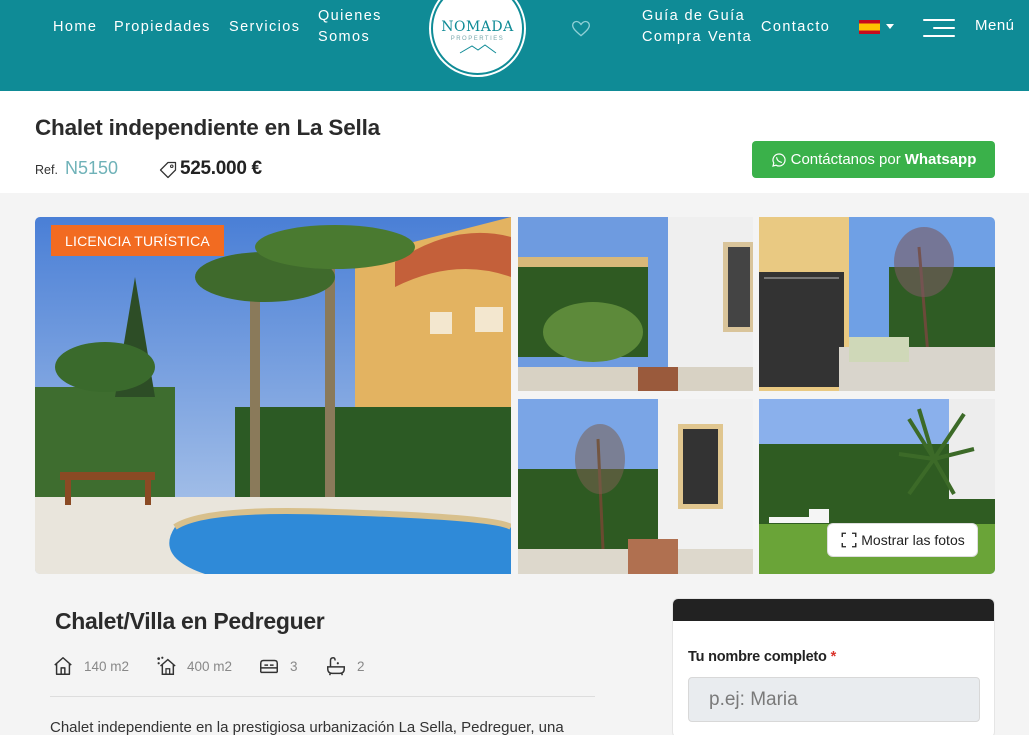 Image resolution: width=1029 pixels, height=735 pixels. What do you see at coordinates (168, 170) in the screenshot?
I see `price-tag-icon` at bounding box center [168, 170].